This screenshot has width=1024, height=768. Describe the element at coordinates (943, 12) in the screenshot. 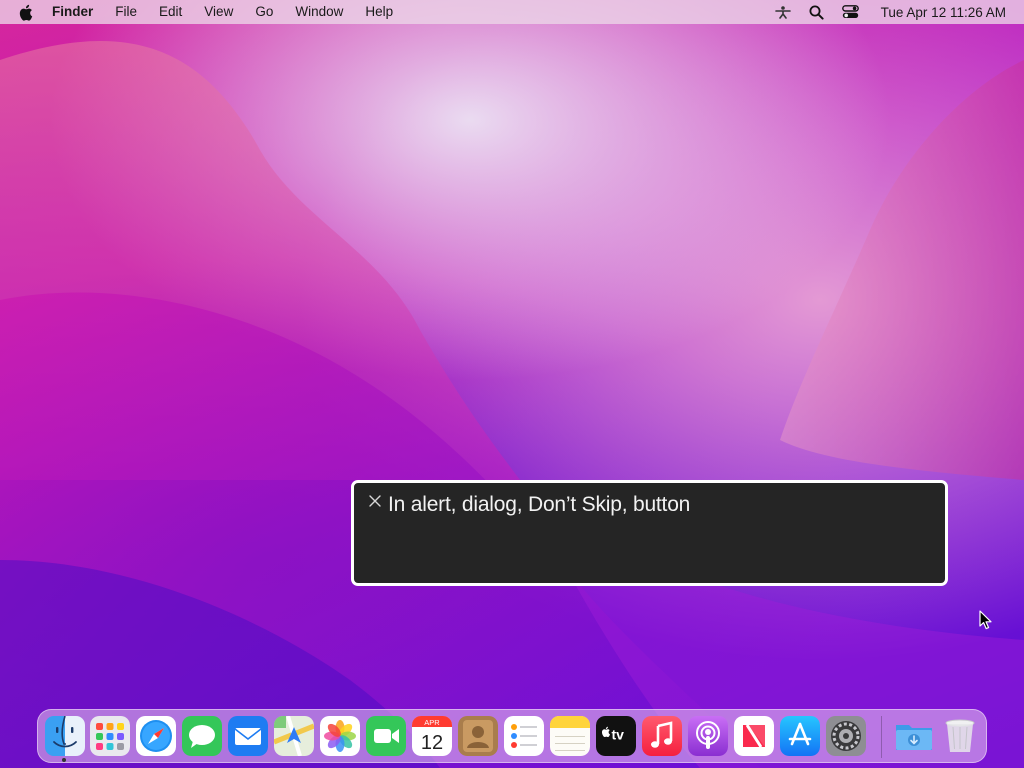

I see `menu-clock: Tue Apr 12 11:26 AM` at that location.